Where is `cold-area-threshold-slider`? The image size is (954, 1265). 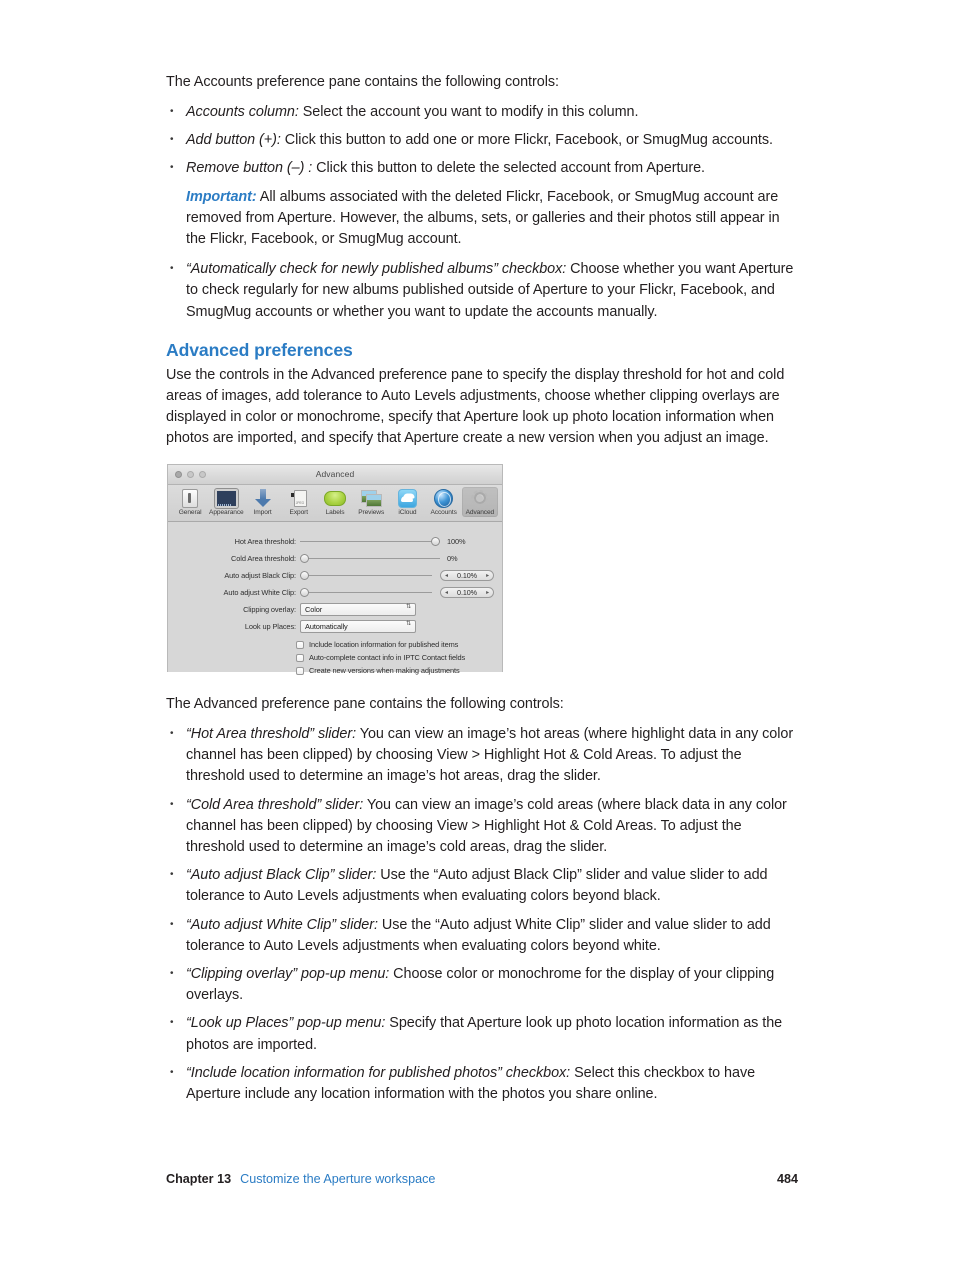 cold-area-threshold-slider is located at coordinates (370, 559).